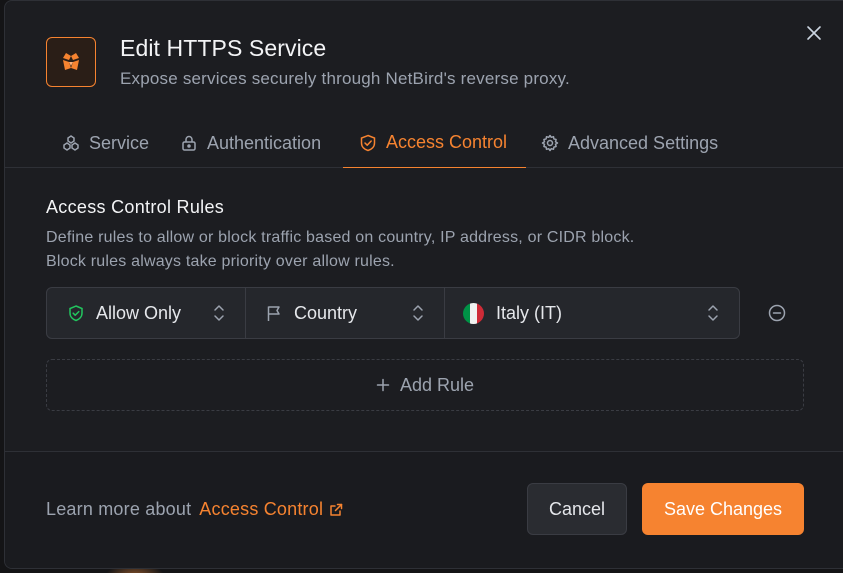 This screenshot has width=843, height=573. I want to click on tab-access-control: Access Control, so click(434, 143).